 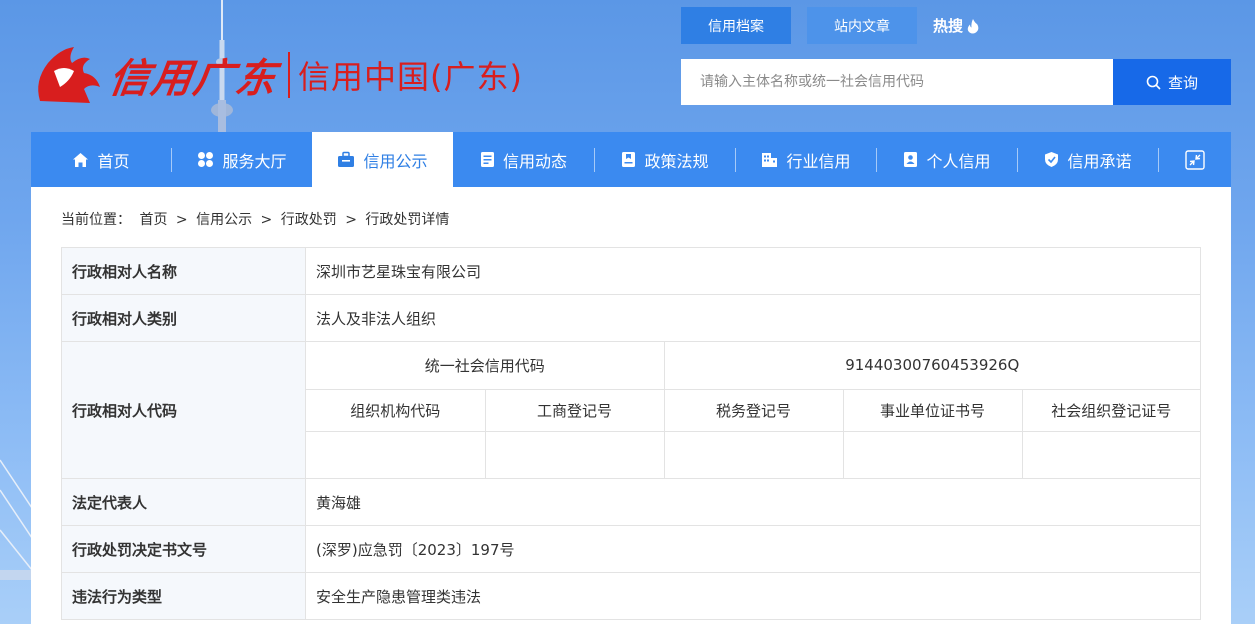 I want to click on nav-label-home: 首页, so click(x=113, y=161).